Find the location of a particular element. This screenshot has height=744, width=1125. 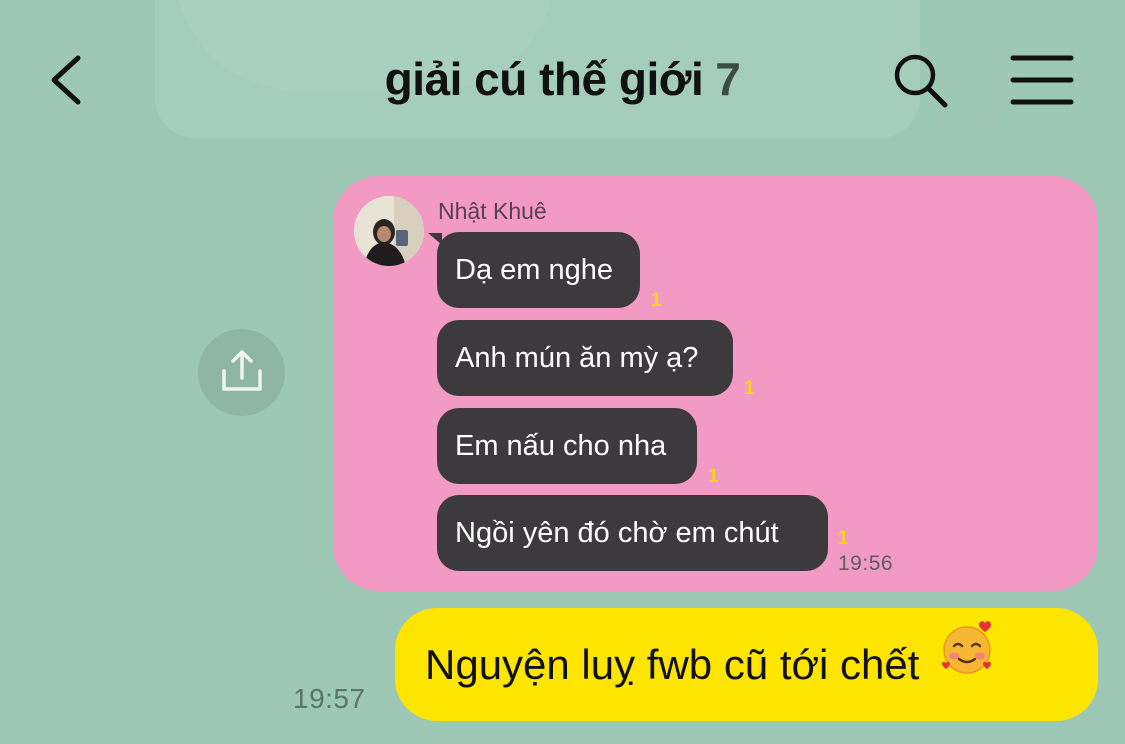

sender-name: Nhật Khuê is located at coordinates (492, 211).